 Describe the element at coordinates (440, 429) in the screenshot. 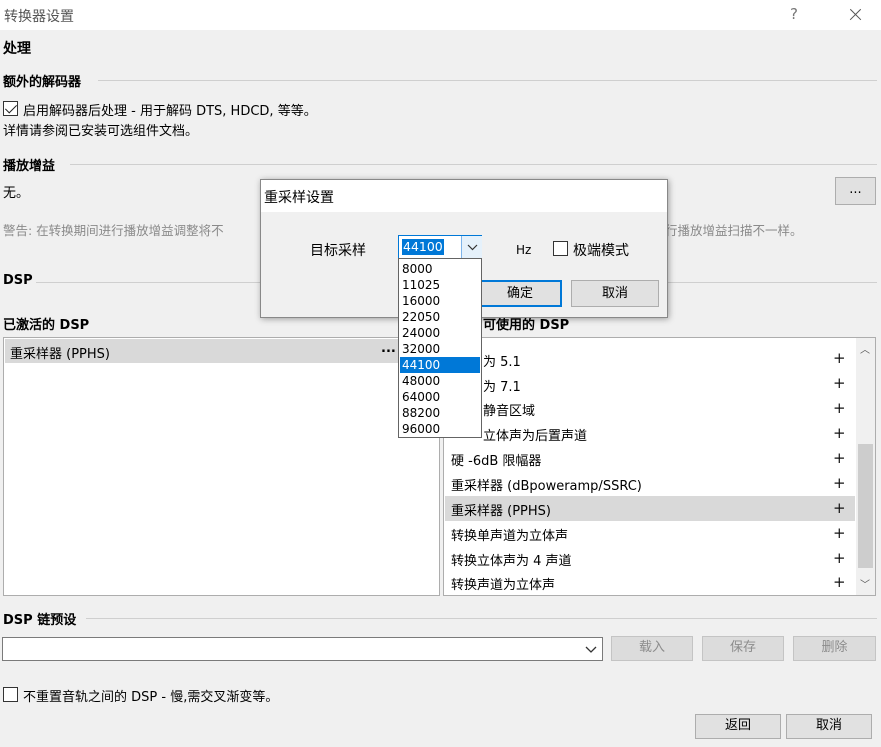

I see `sample-rate-option: 96000` at that location.